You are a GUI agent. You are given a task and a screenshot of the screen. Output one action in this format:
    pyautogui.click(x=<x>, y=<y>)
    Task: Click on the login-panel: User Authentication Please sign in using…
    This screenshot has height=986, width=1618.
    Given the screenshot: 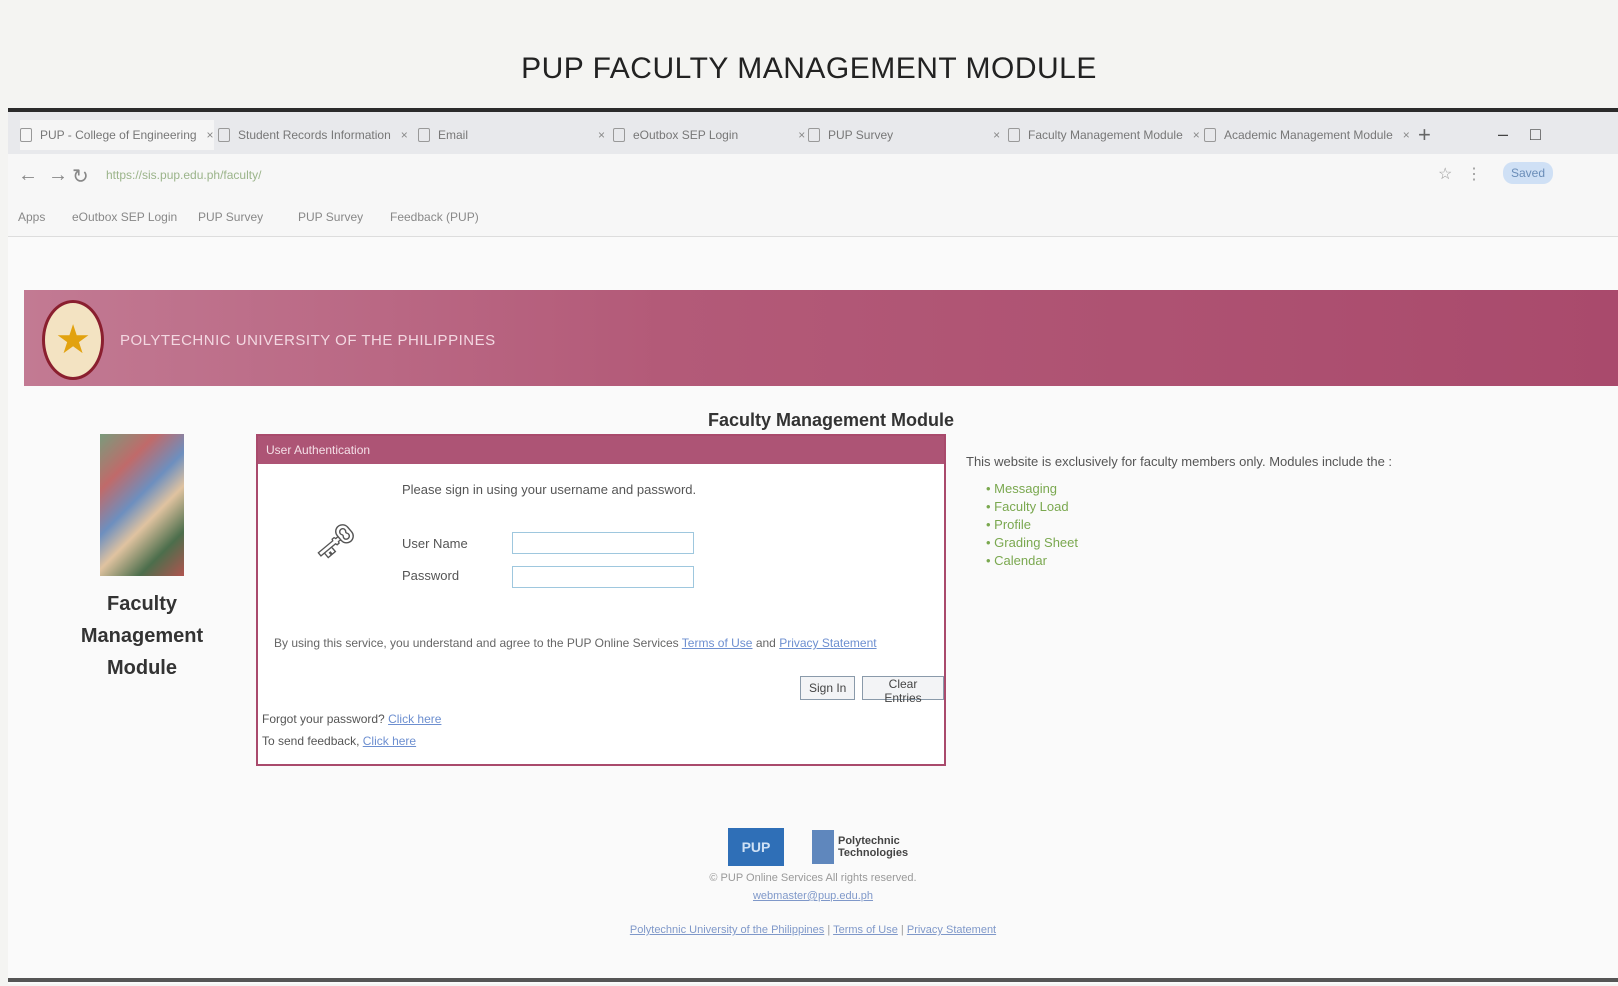 What is the action you would take?
    pyautogui.click(x=601, y=600)
    